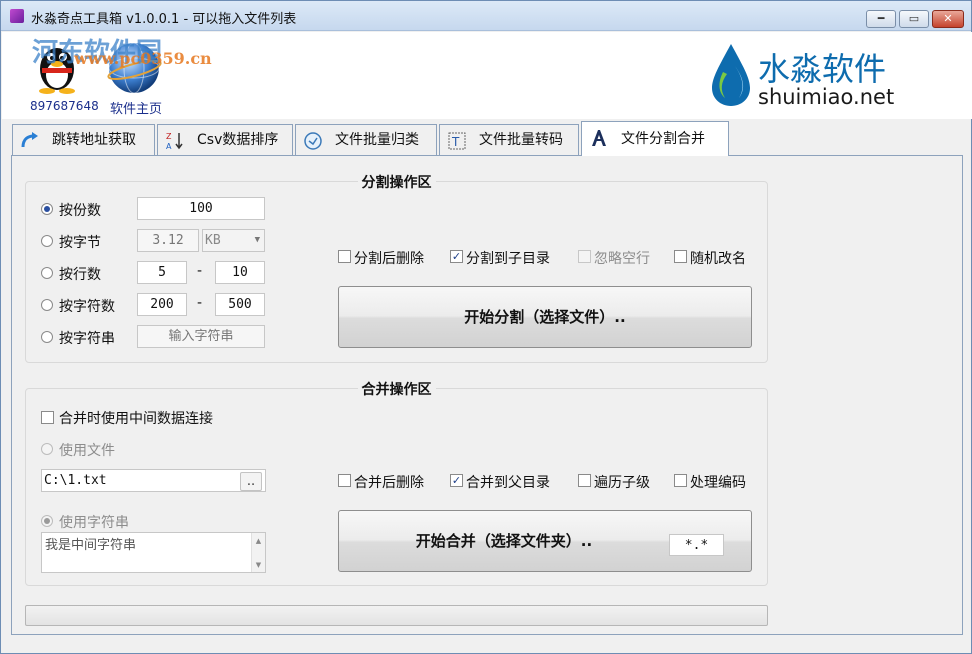 The width and height of the screenshot is (972, 654). Describe the element at coordinates (377, 140) in the screenshot. I see `tab-label: 文件批量归类` at that location.